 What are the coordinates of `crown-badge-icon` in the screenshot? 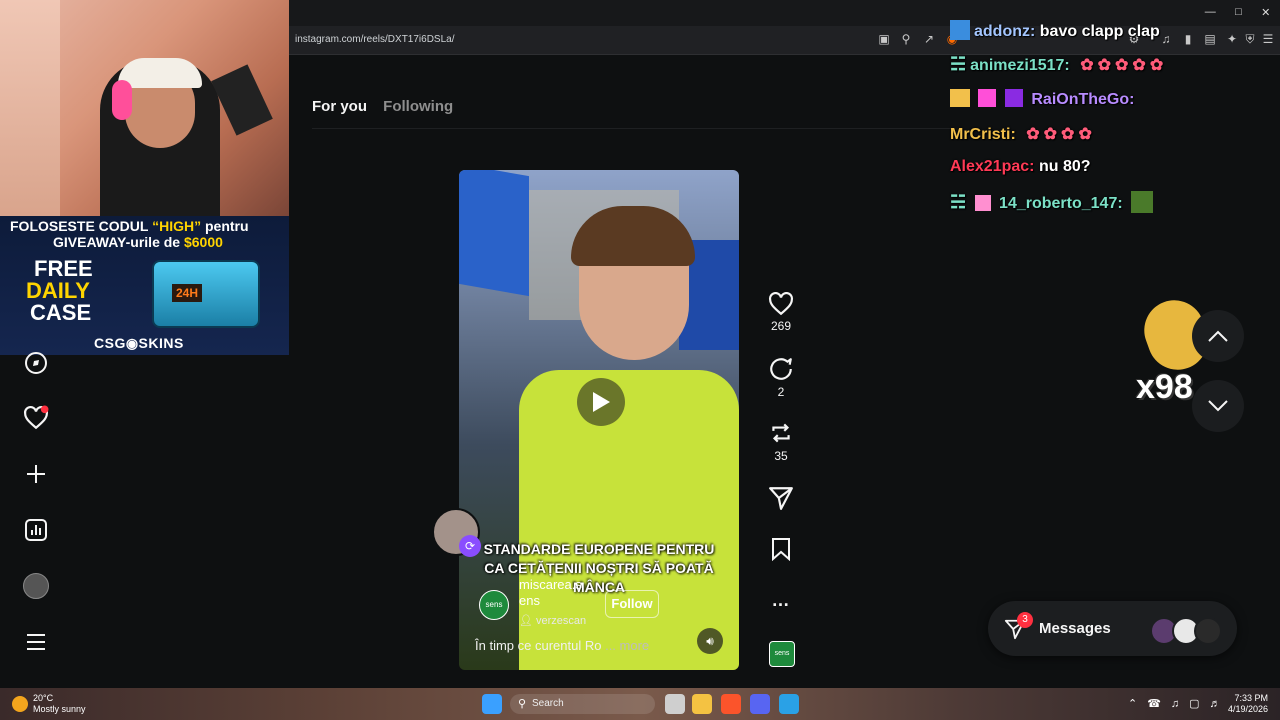 It's located at (960, 98).